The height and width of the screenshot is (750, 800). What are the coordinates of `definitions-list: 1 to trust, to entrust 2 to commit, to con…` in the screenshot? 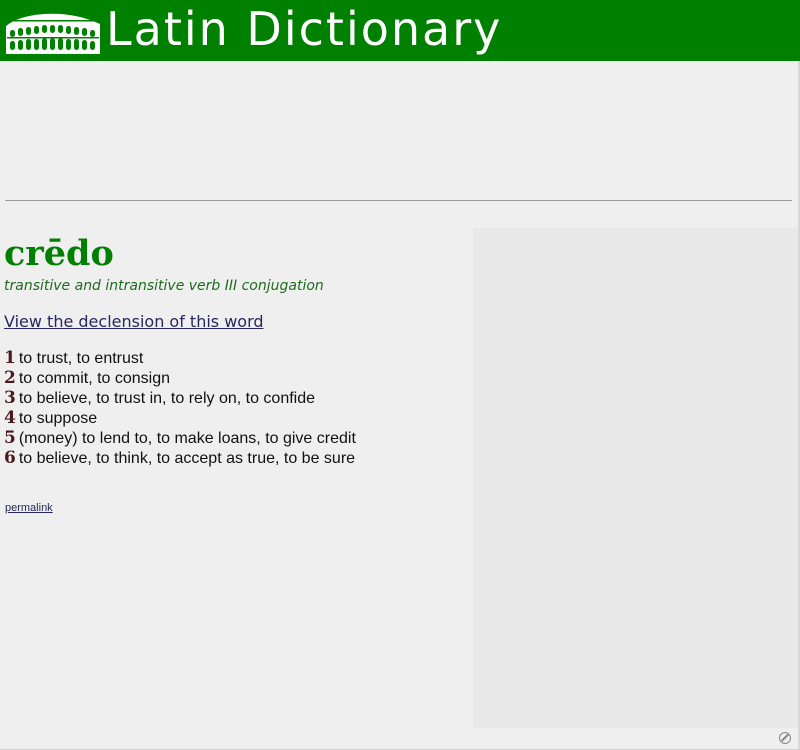 It's located at (234, 408).